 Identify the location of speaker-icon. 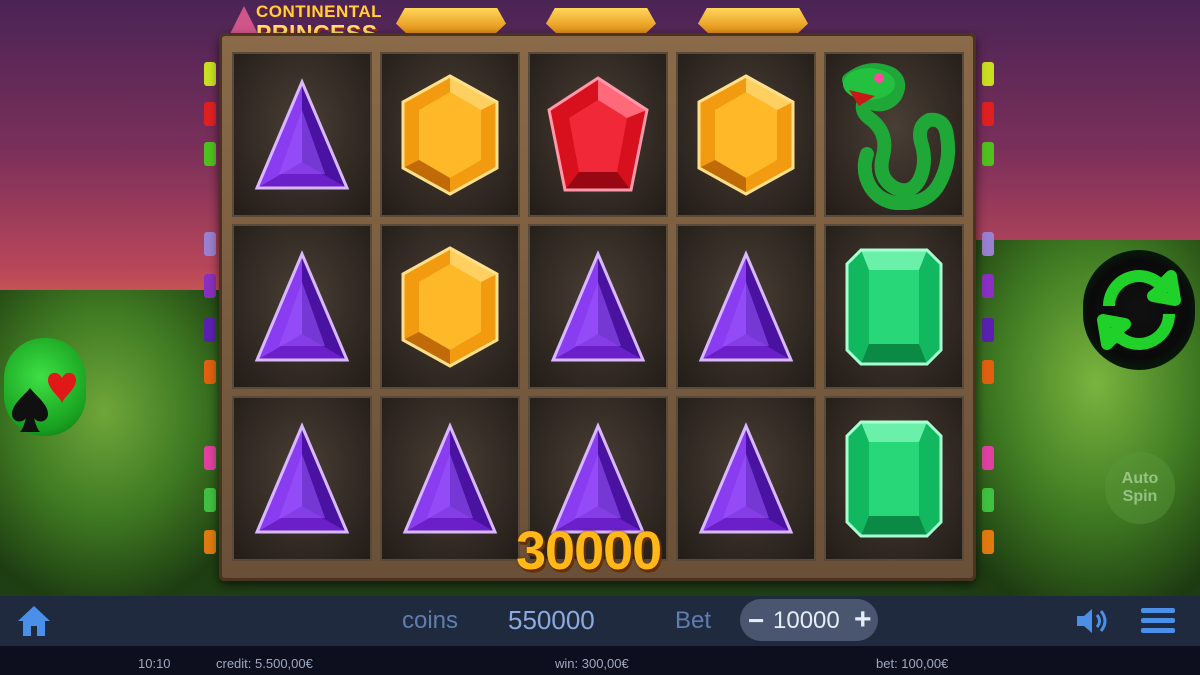
(1093, 621).